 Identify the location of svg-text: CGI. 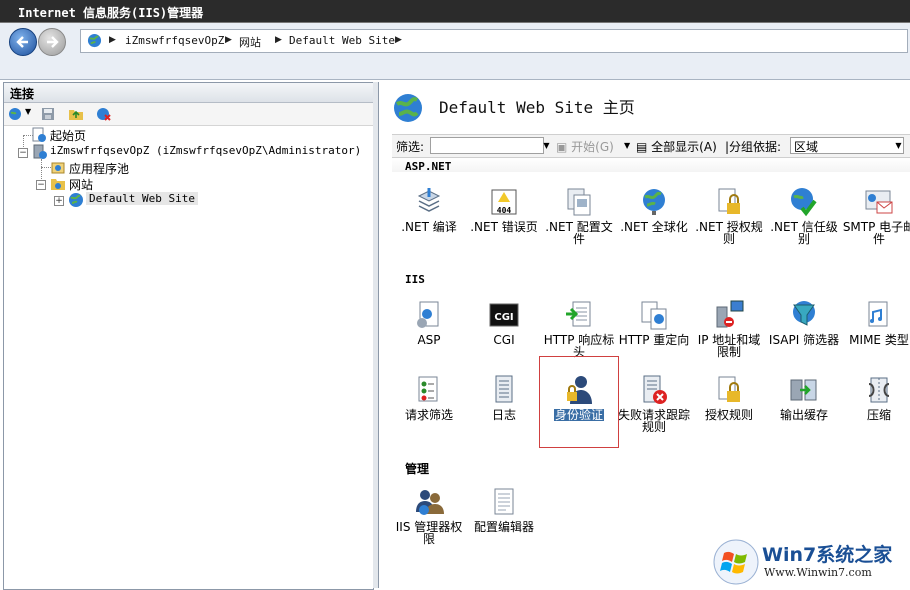
(503, 317).